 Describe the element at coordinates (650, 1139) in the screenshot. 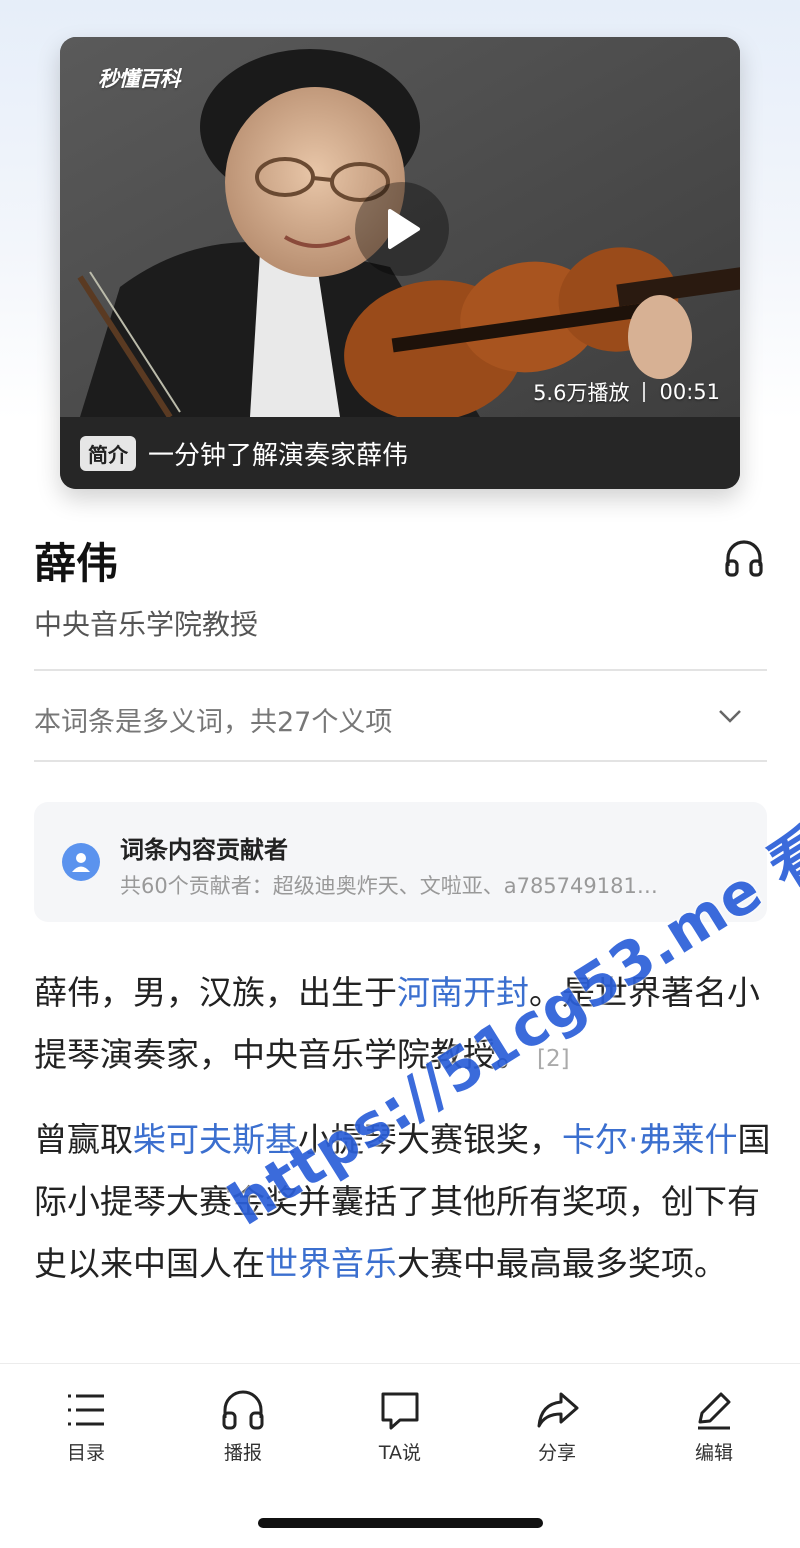

I see `link-carl-flesch: 卡尔·弗莱什` at that location.